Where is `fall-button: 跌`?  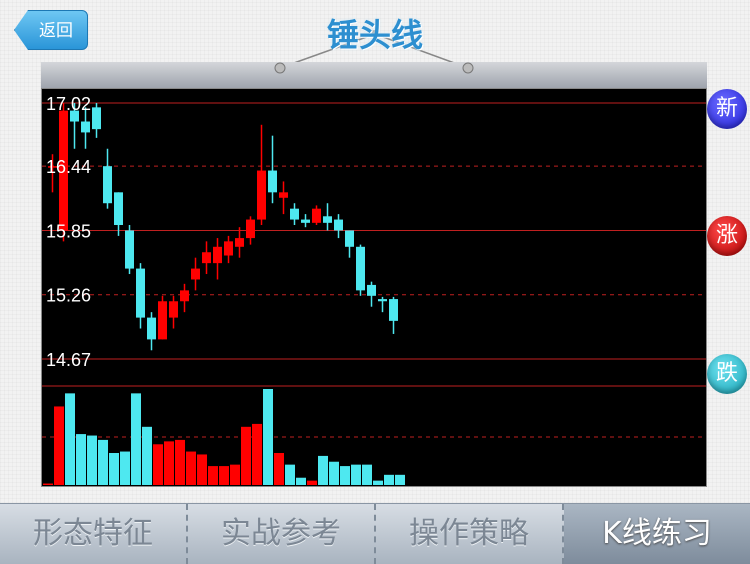 fall-button: 跌 is located at coordinates (727, 374).